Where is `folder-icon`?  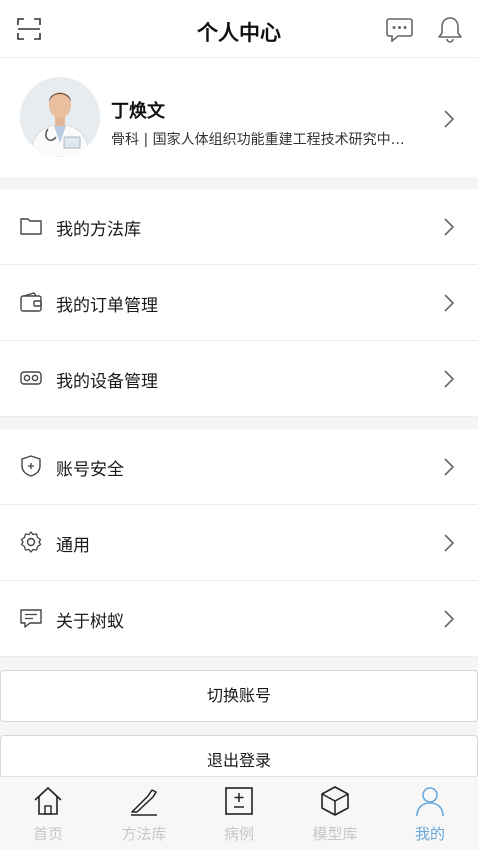 folder-icon is located at coordinates (31, 226).